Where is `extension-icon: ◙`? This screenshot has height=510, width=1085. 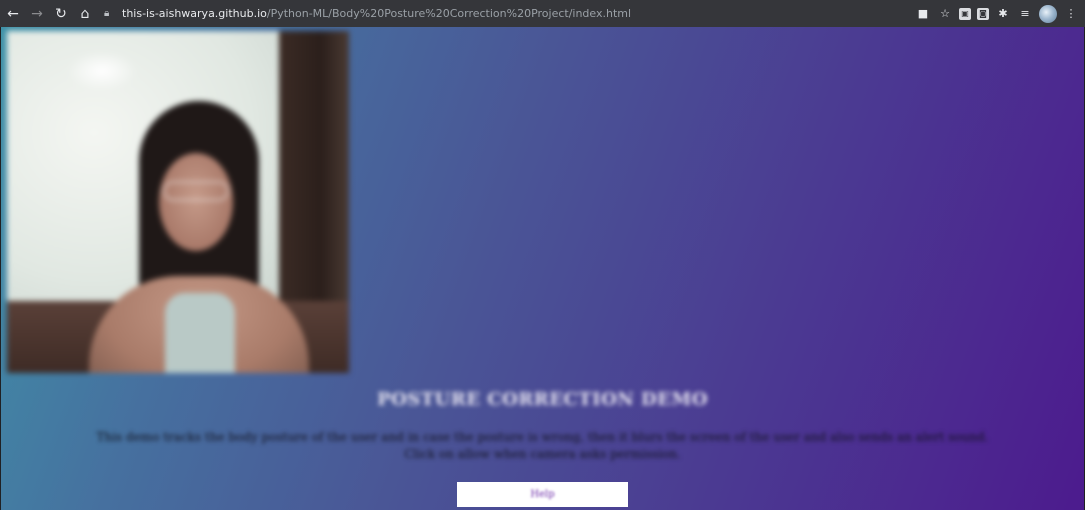
extension-icon: ◙ is located at coordinates (983, 13).